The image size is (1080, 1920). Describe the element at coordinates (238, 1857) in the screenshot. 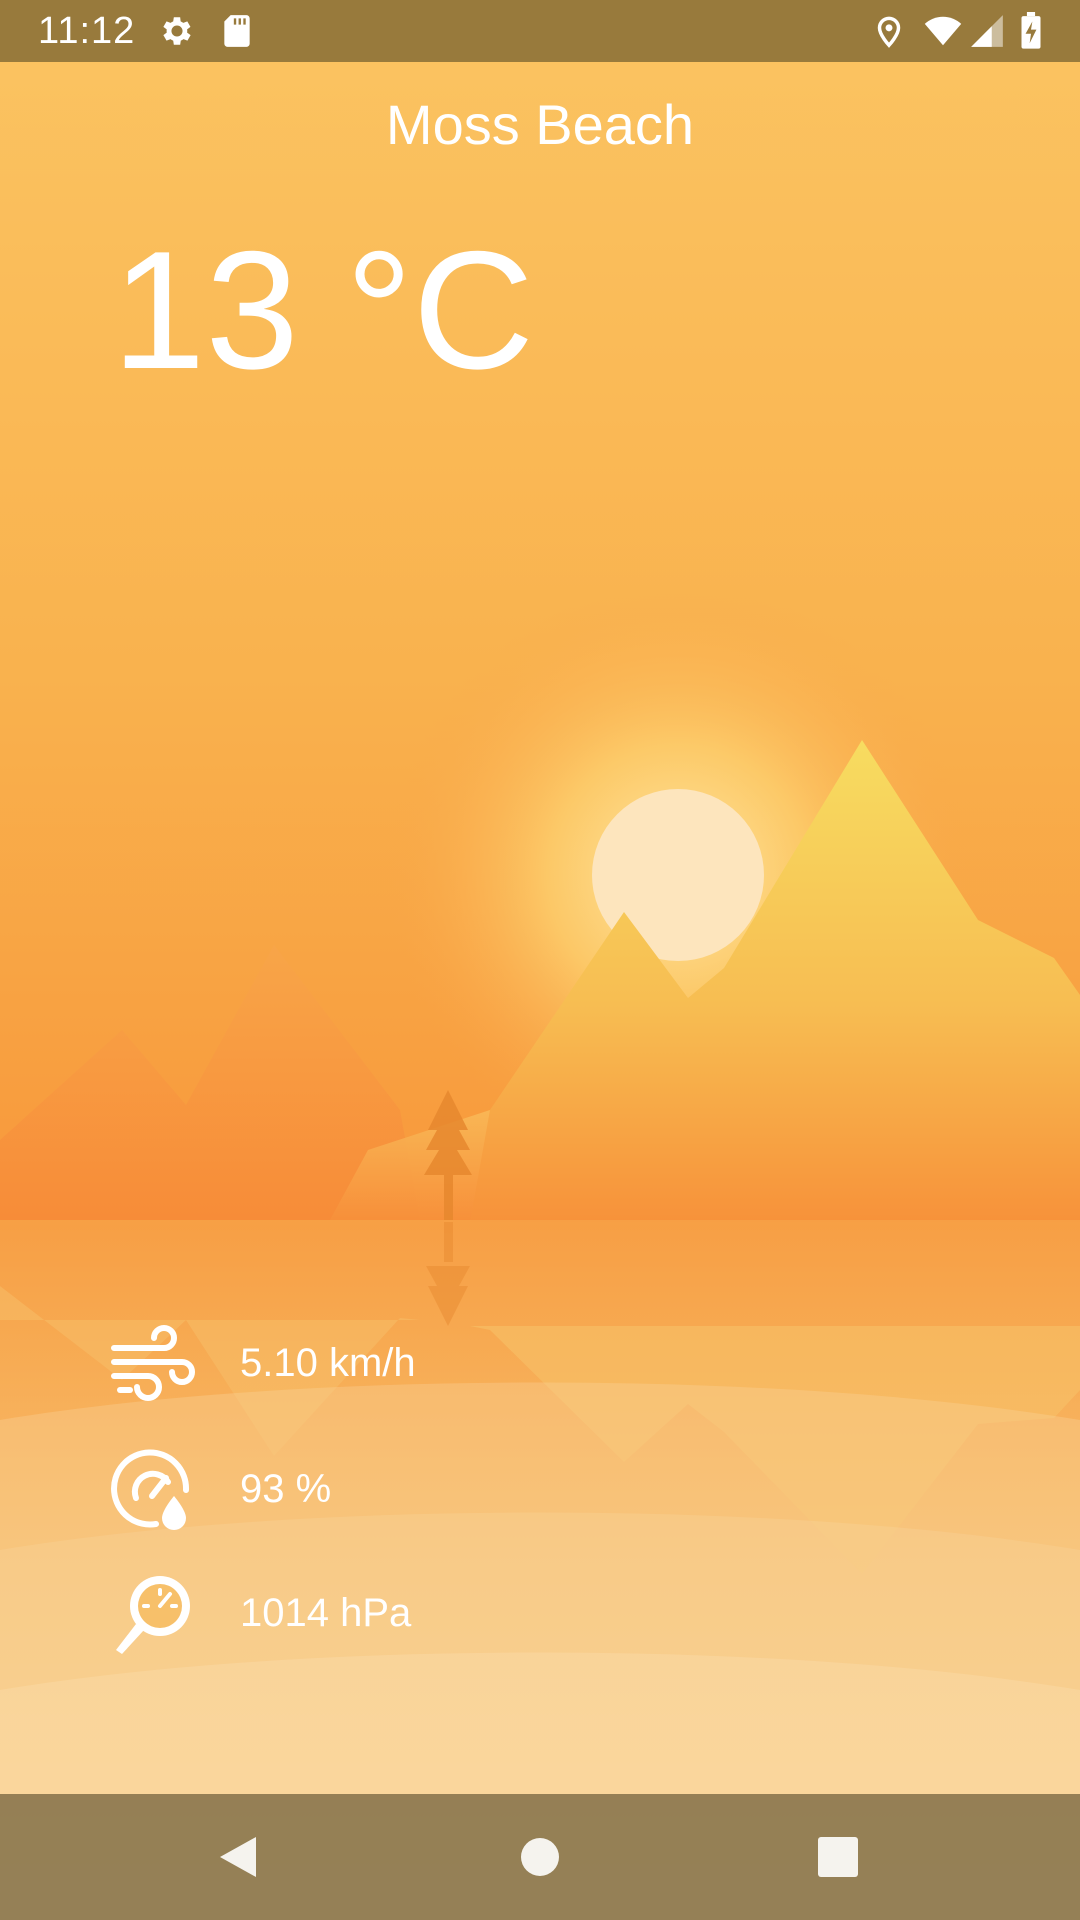

I see `back-icon` at that location.